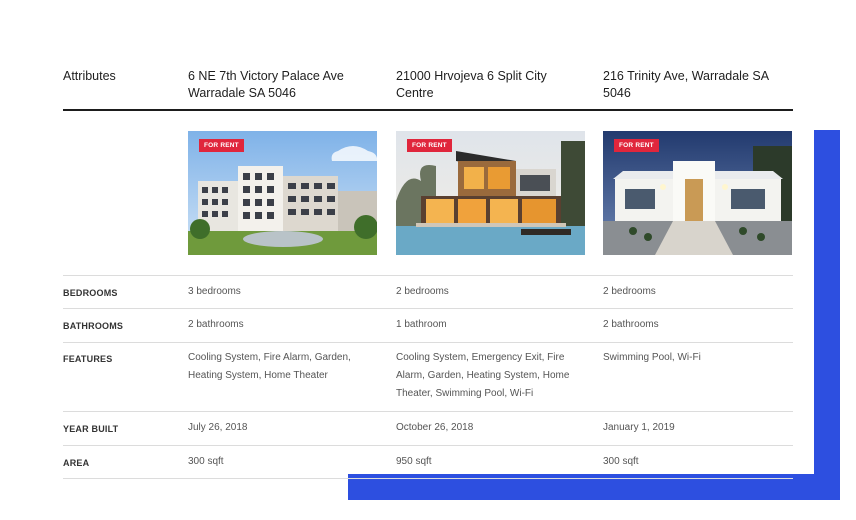  What do you see at coordinates (216, 324) in the screenshot?
I see `property-1-bathrooms: 2 bathrooms` at bounding box center [216, 324].